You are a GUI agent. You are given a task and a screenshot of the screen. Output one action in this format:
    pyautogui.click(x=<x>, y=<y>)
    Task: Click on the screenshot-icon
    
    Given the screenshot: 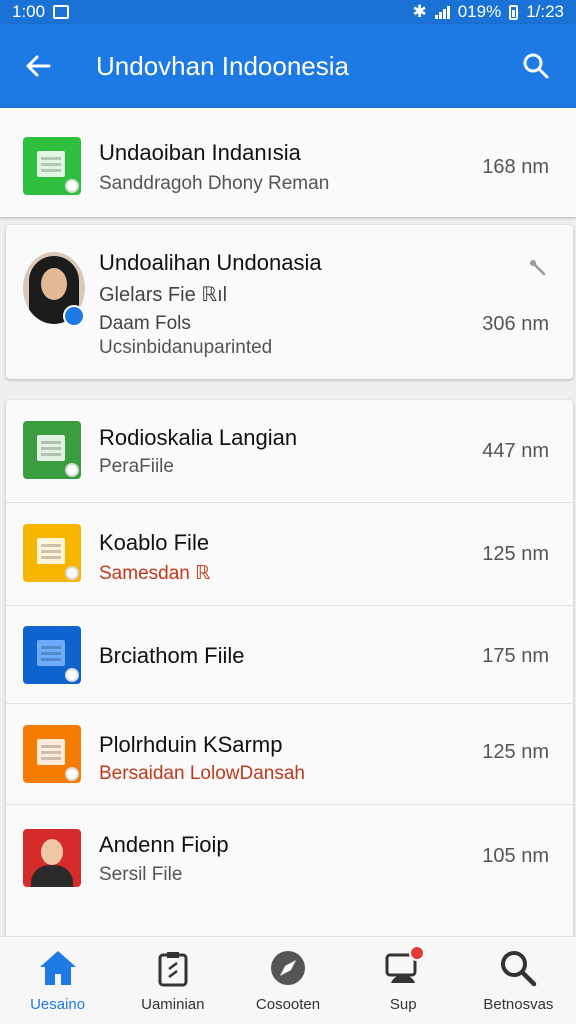 What is the action you would take?
    pyautogui.click(x=61, y=12)
    